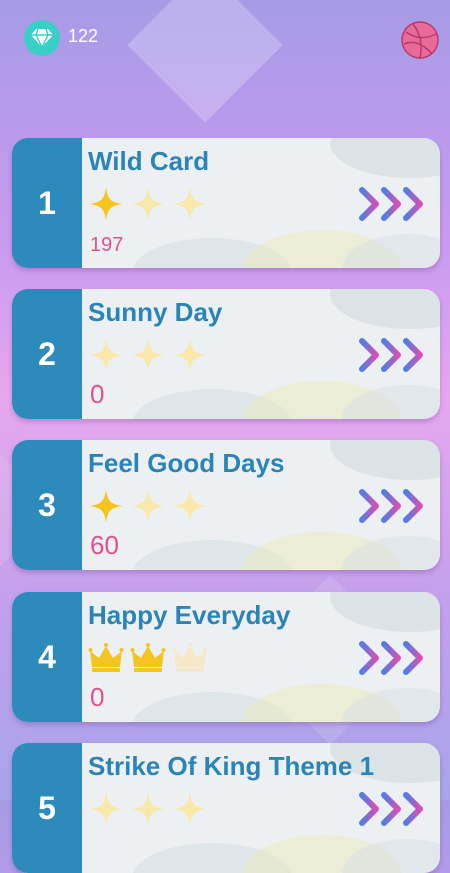  I want to click on song-card: 2 Sunny Day 0, so click(226, 354).